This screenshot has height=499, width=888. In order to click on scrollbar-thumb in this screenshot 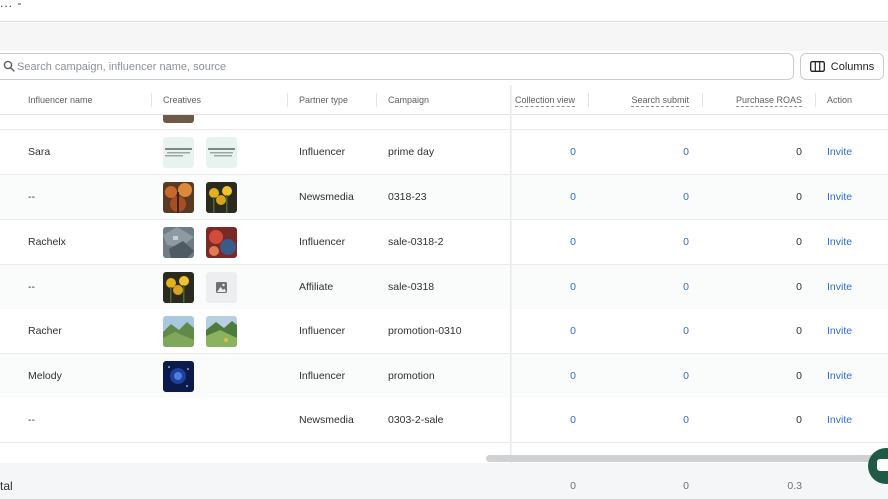, I will do `click(687, 458)`.